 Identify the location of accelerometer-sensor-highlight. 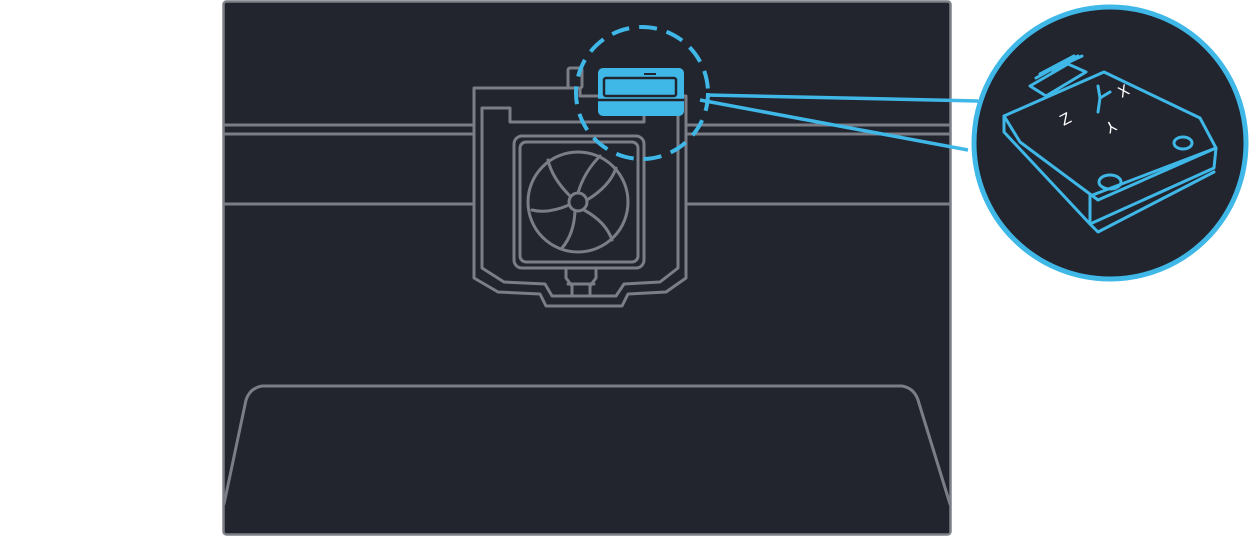
(641, 92).